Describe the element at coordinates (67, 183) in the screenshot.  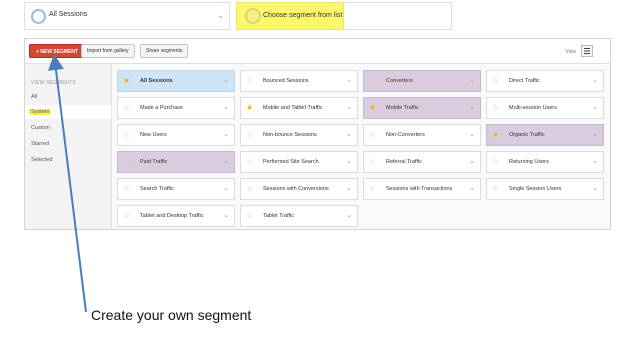
I see `annotation-arrow` at that location.